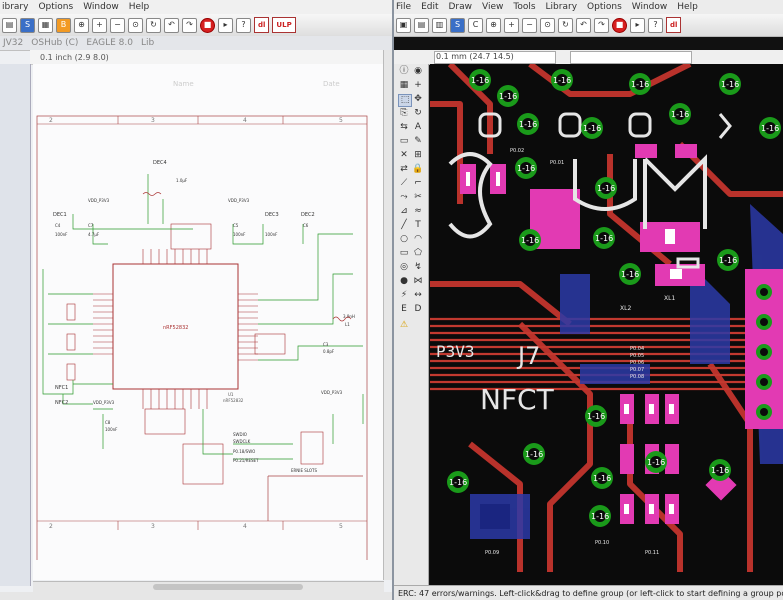 The width and height of the screenshot is (783, 600). What do you see at coordinates (418, 99) in the screenshot?
I see `move-icon: ✥` at bounding box center [418, 99].